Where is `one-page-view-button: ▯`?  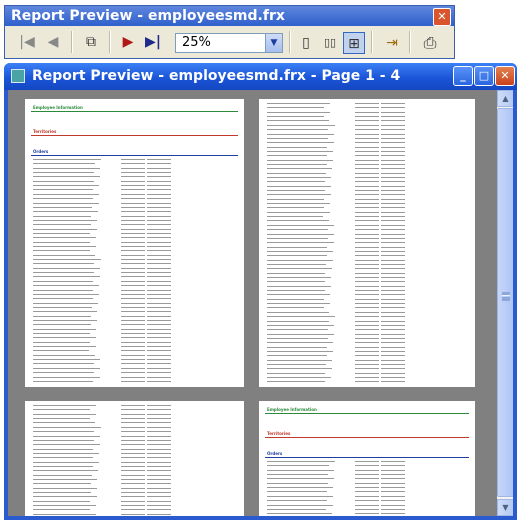
one-page-view-button: ▯ is located at coordinates (306, 43).